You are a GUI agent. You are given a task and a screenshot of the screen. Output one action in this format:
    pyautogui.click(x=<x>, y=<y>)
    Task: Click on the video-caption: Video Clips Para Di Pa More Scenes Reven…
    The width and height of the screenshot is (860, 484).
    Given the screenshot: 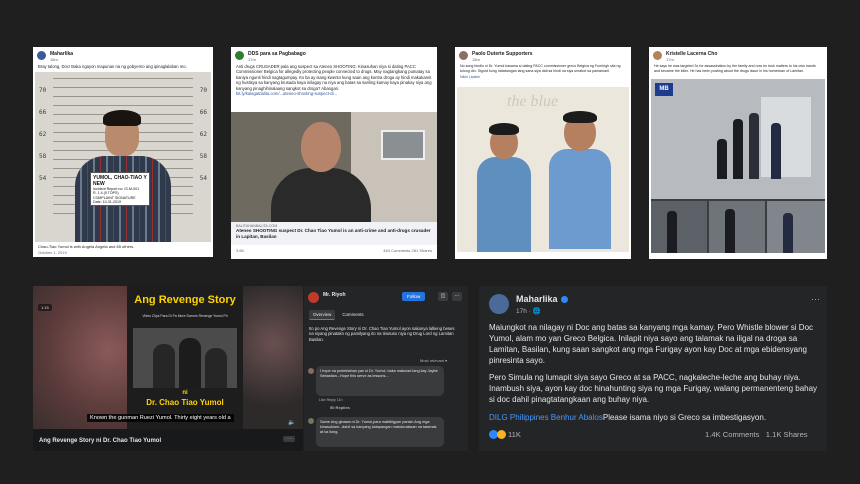 What is the action you would take?
    pyautogui.click(x=185, y=316)
    